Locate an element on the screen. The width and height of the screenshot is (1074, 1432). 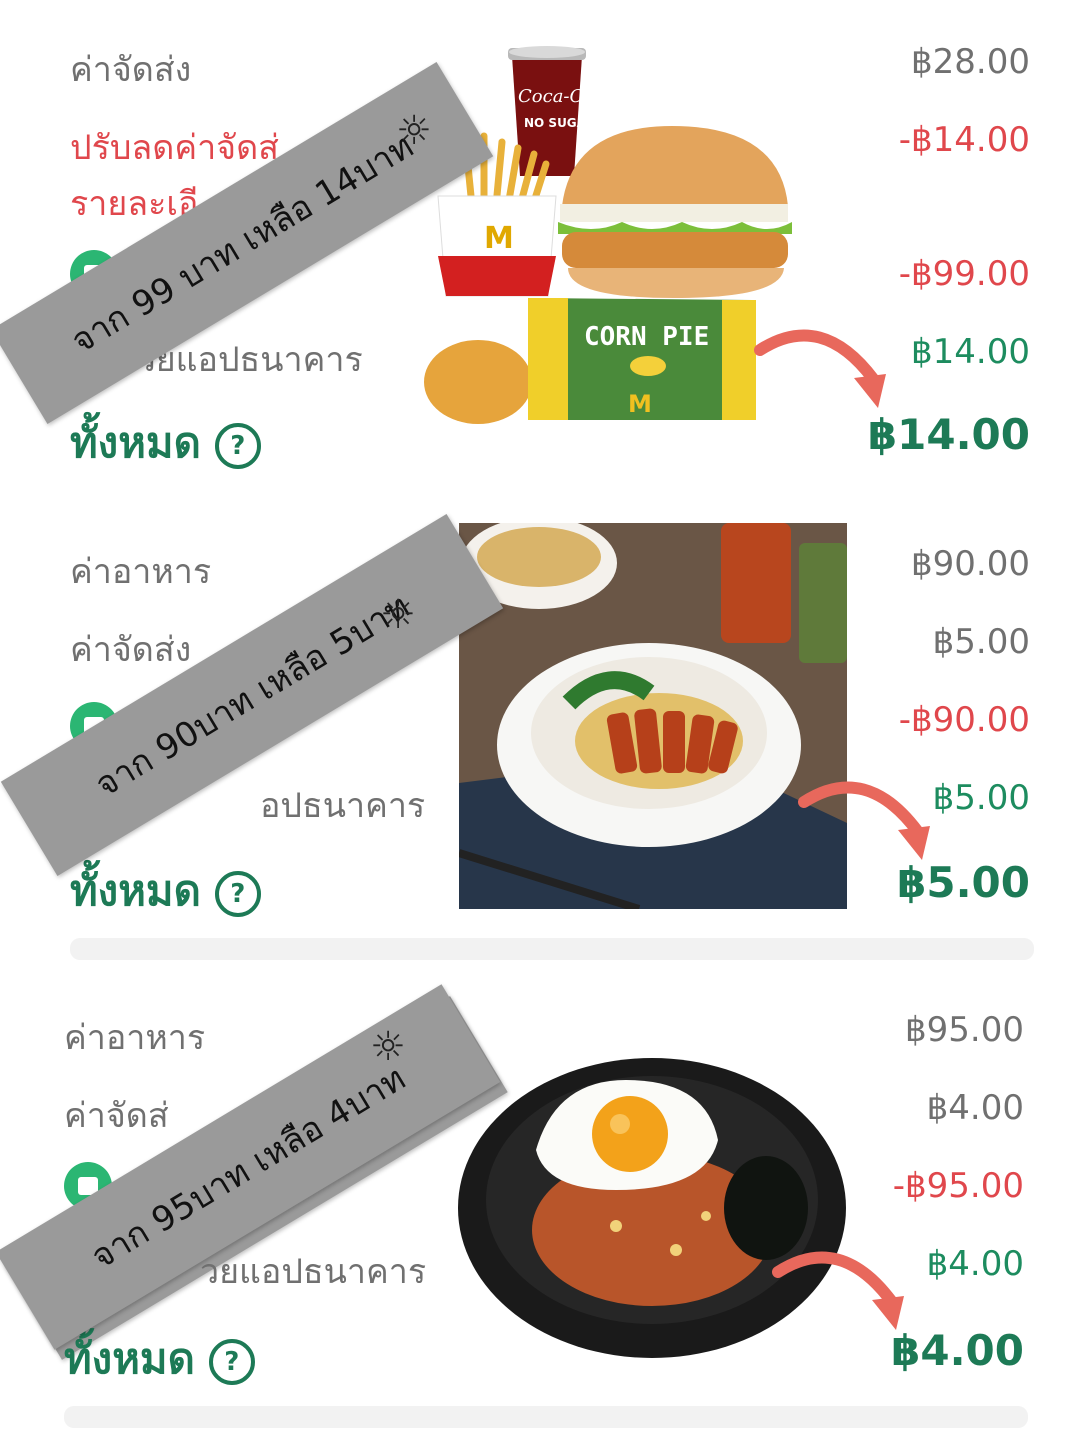
promo-tape-text: จาก 90บาท เหลือ 5บาท is located at coordinates (252, 696).